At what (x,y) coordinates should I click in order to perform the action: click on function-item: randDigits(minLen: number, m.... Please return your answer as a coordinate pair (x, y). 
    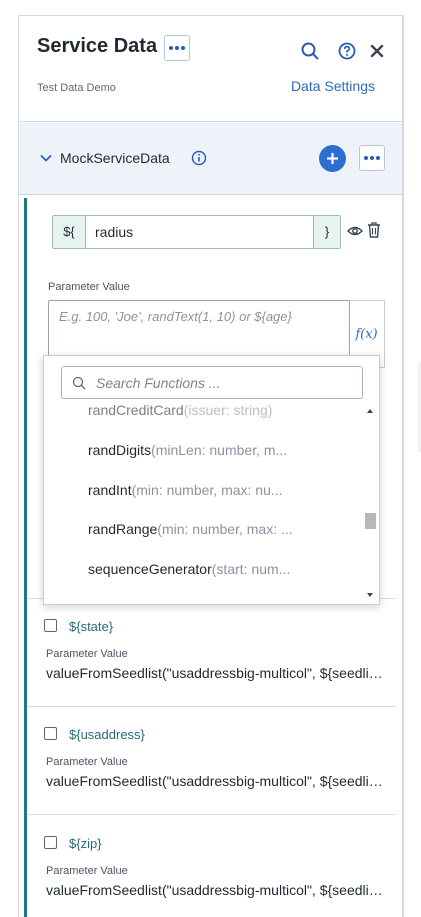
    Looking at the image, I should click on (187, 450).